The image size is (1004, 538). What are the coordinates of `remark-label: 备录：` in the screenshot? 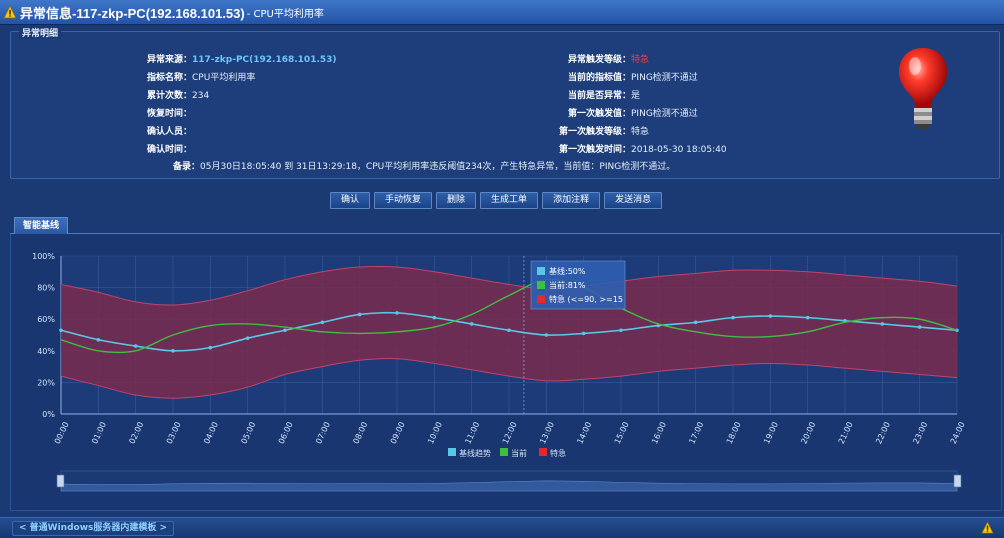 It's located at (187, 167).